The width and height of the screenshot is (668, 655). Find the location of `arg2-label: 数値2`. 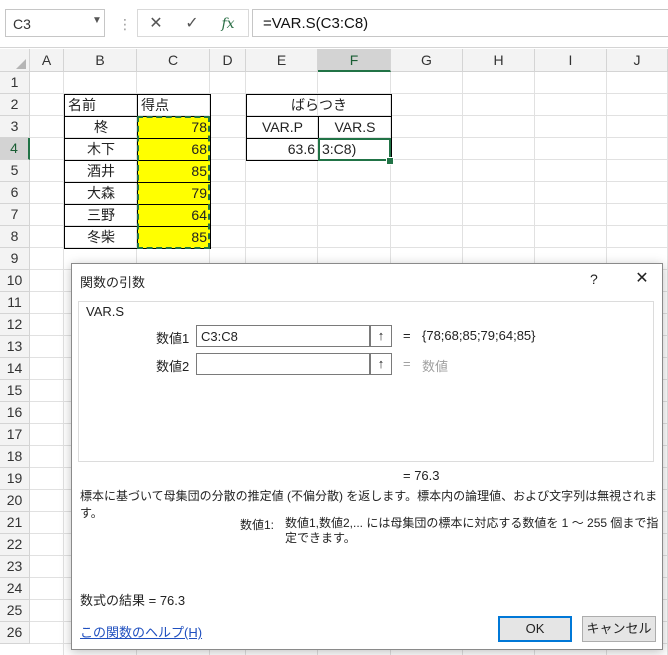

arg2-label: 数値2 is located at coordinates (173, 366).